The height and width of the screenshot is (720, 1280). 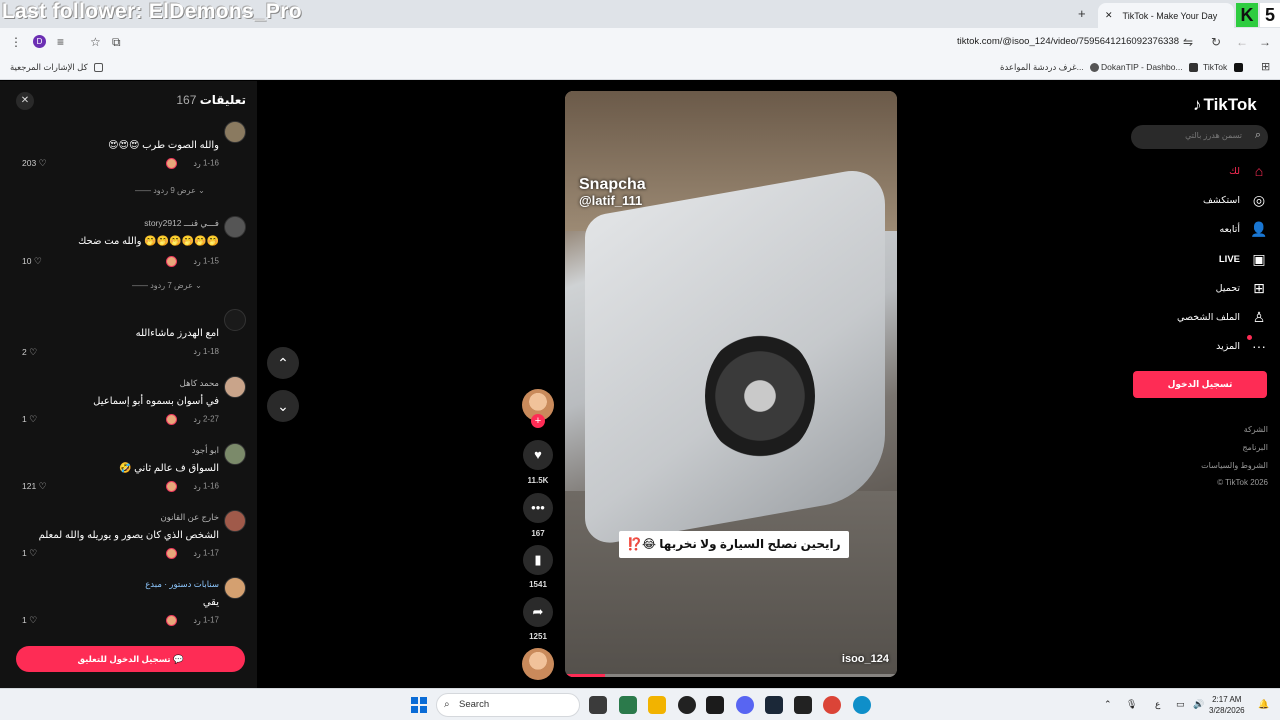 What do you see at coordinates (628, 705) in the screenshot?
I see `store-icon` at bounding box center [628, 705].